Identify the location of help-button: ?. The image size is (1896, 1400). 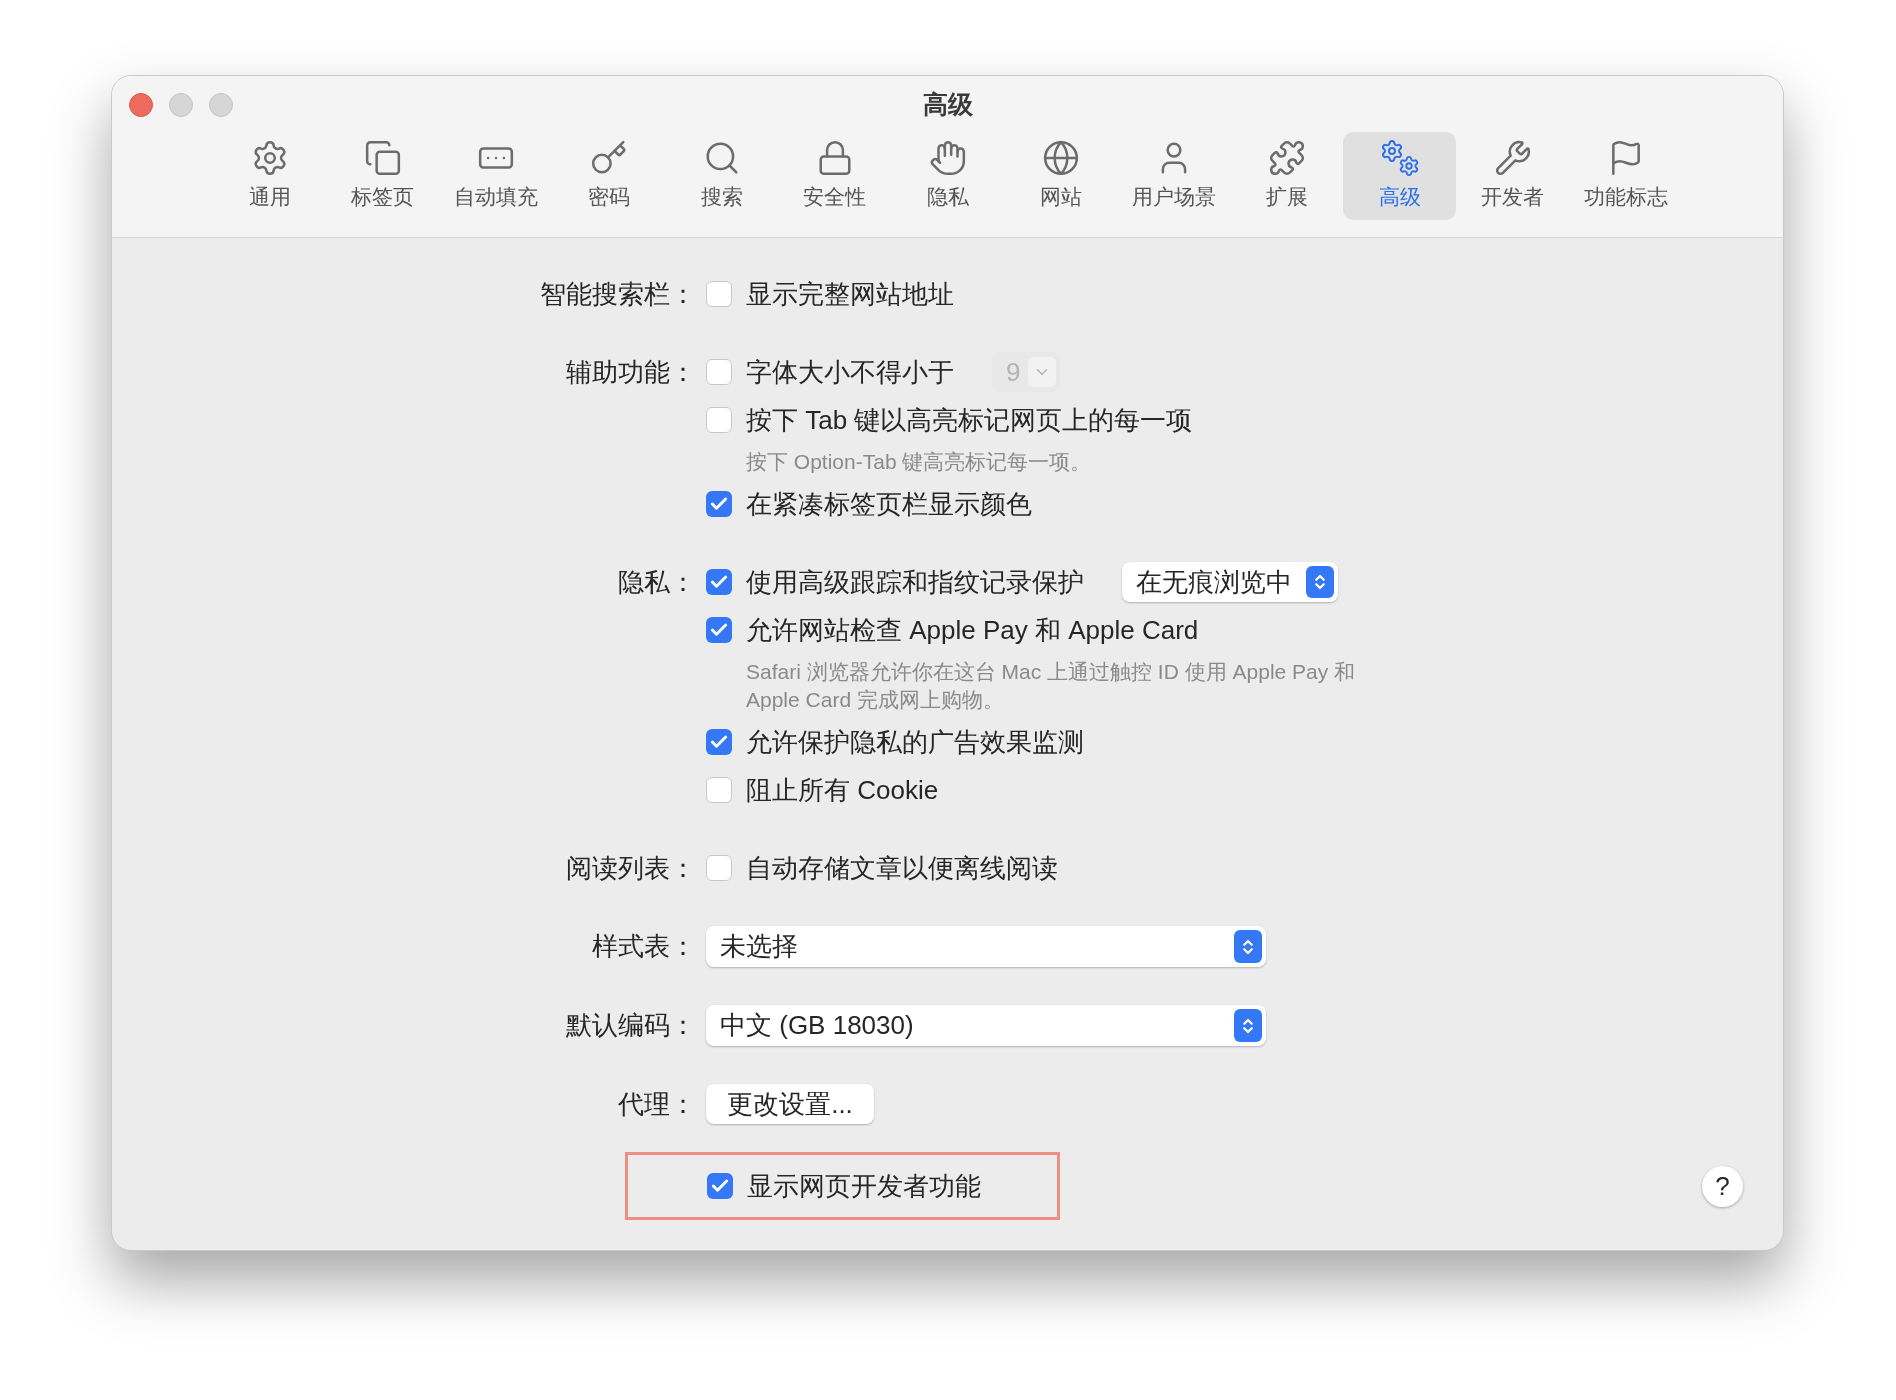
(1722, 1186).